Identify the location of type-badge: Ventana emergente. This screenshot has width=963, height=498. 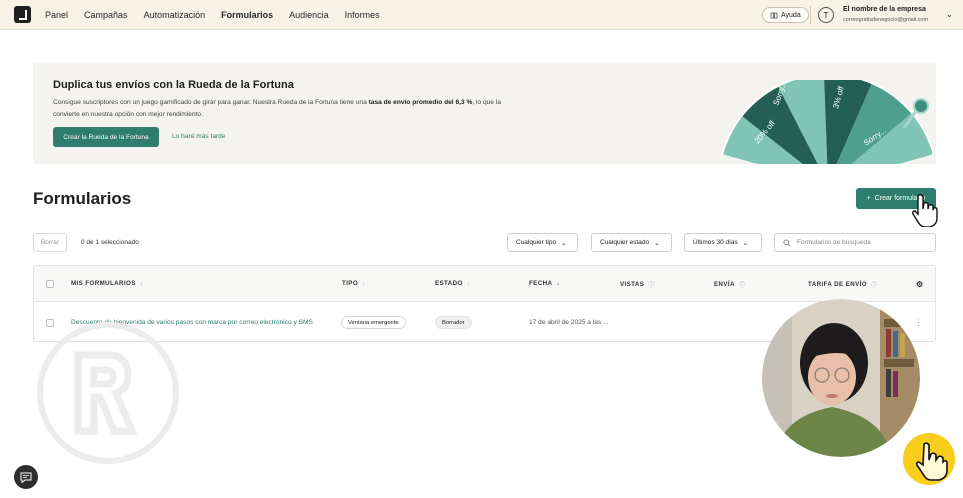
(373, 322).